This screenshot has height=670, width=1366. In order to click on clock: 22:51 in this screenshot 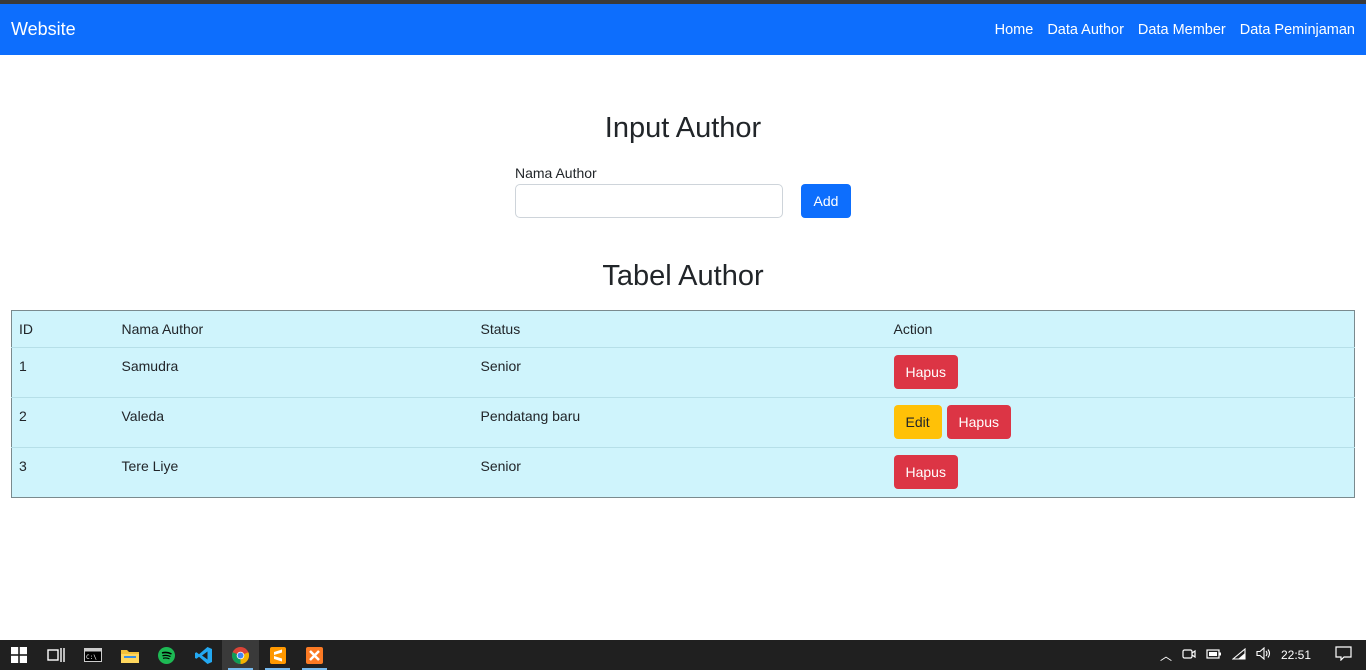, I will do `click(1296, 655)`.